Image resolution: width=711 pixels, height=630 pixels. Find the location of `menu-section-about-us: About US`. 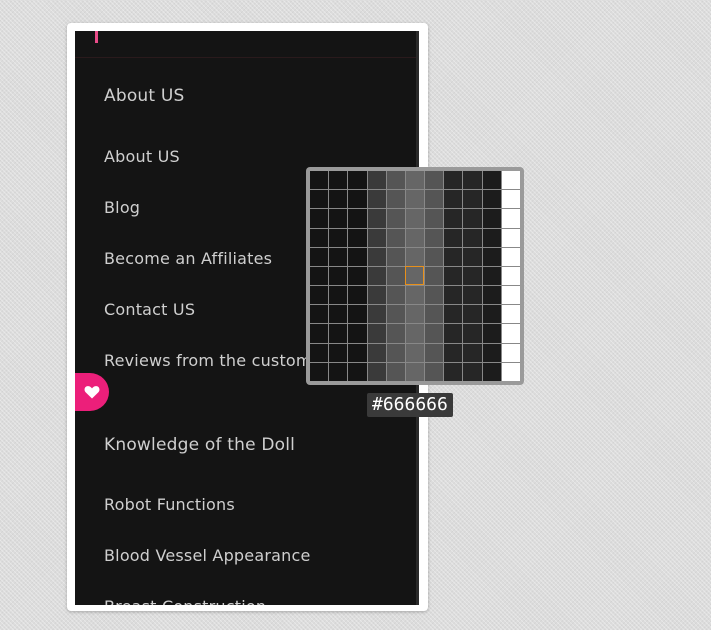

menu-section-about-us: About US is located at coordinates (144, 96).